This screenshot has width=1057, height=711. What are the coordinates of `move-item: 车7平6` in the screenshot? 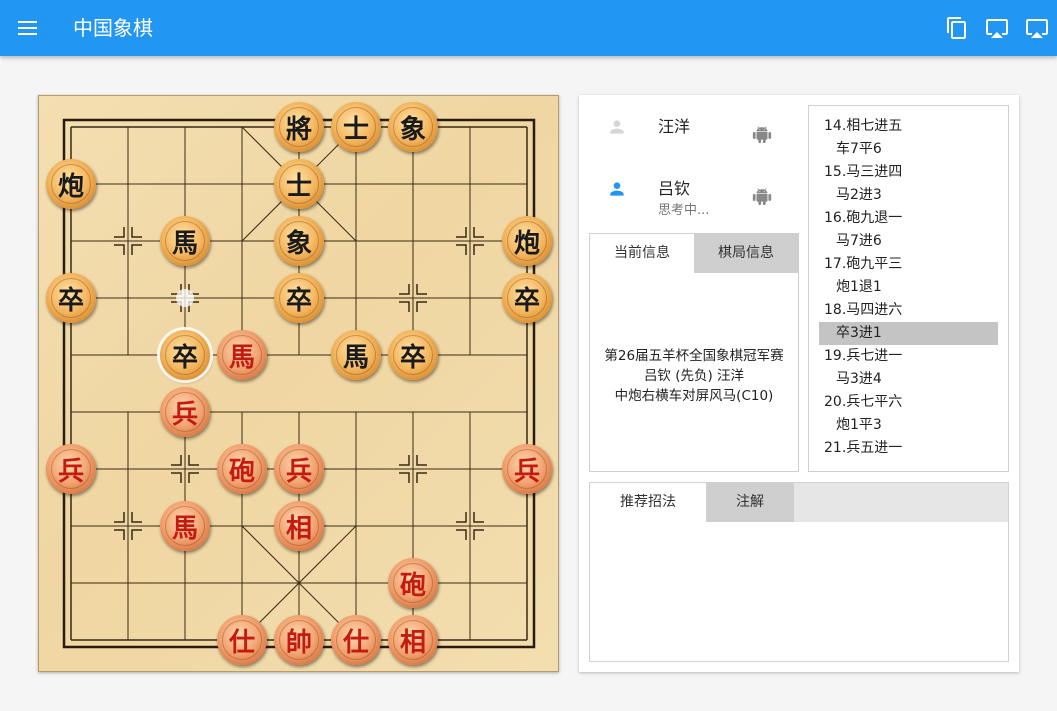 It's located at (908, 149).